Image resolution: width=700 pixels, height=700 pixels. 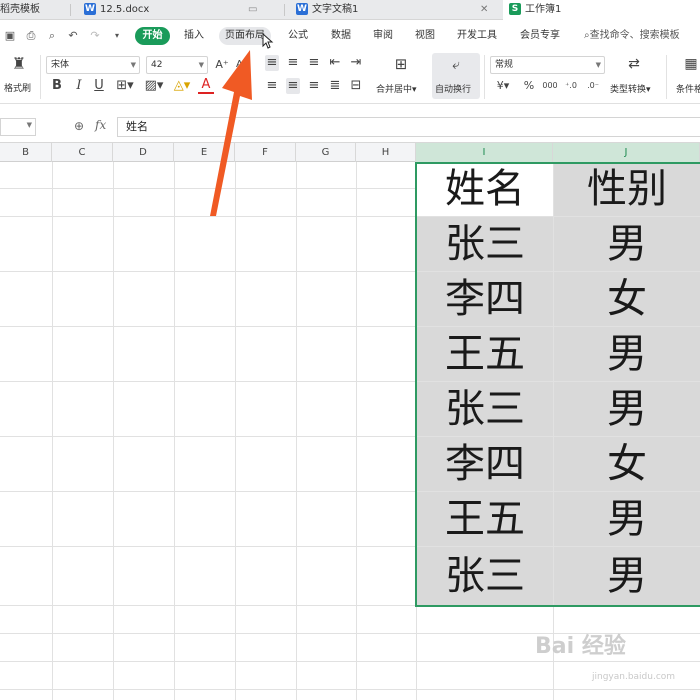 What do you see at coordinates (484, 77) in the screenshot?
I see `divider` at bounding box center [484, 77].